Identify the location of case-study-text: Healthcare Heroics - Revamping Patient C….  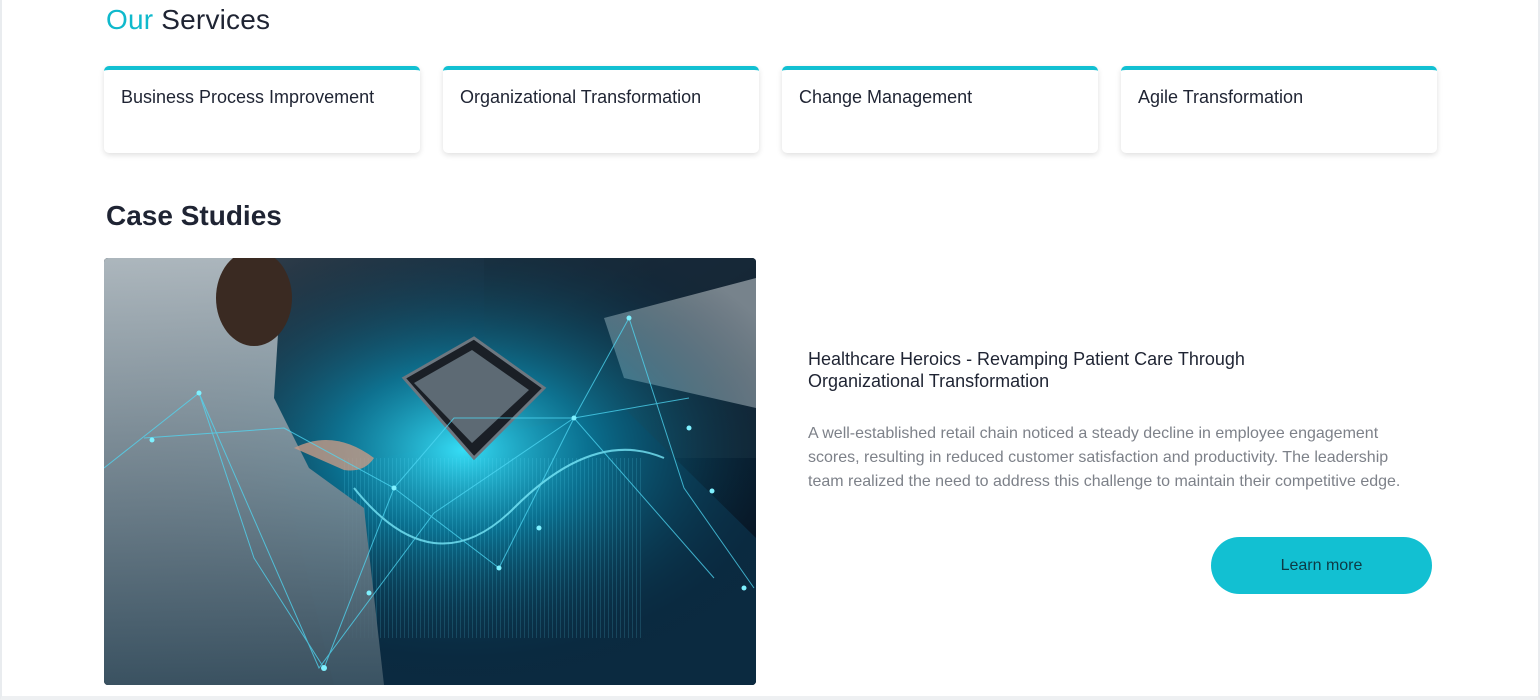
(1118, 421).